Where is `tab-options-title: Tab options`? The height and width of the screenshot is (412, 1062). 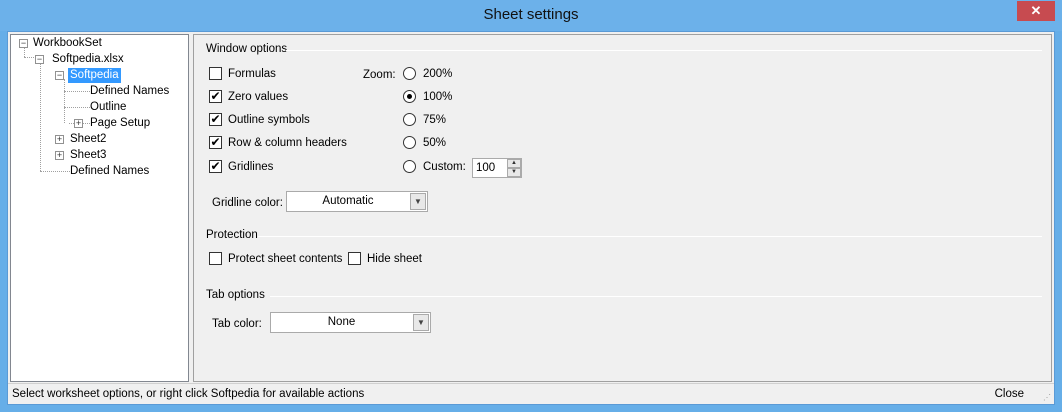 tab-options-title: Tab options is located at coordinates (235, 295).